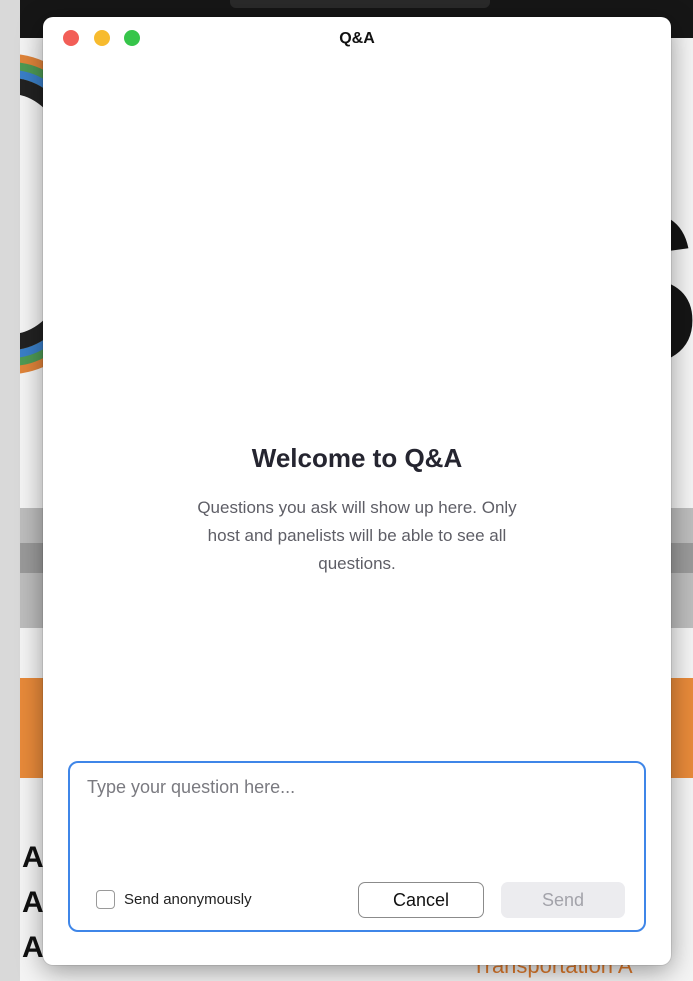  I want to click on window-title: Q&A, so click(357, 38).